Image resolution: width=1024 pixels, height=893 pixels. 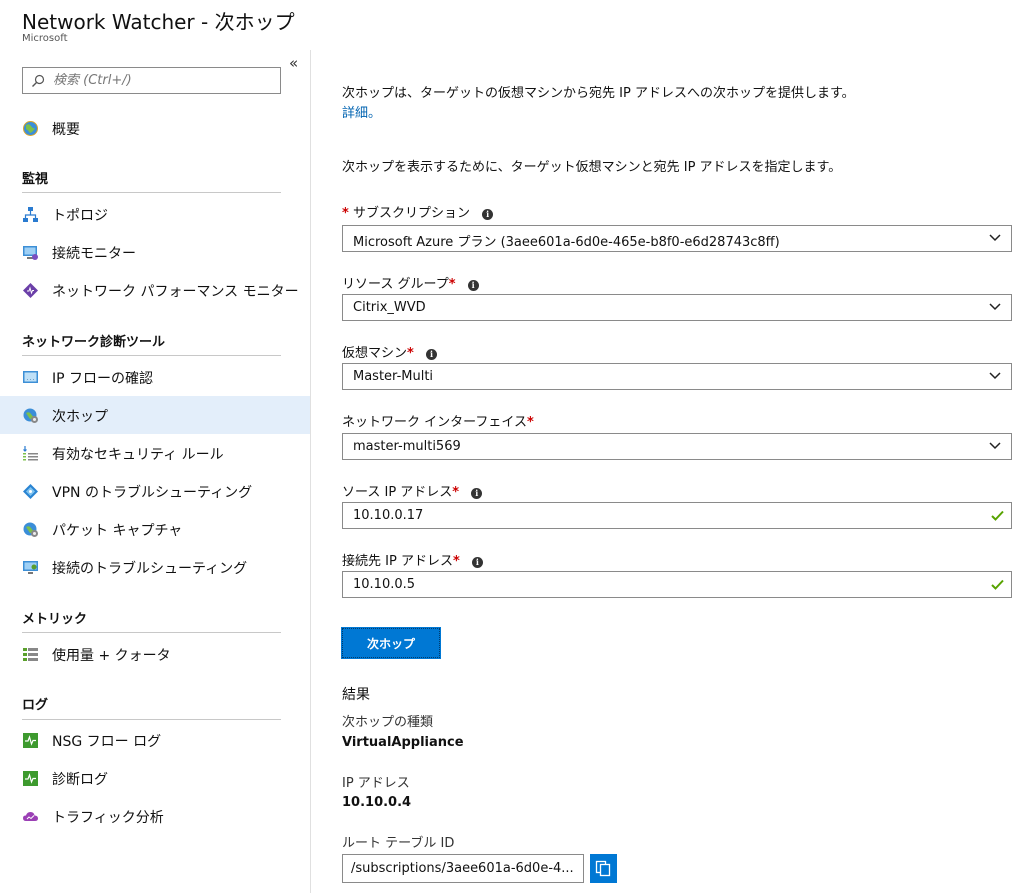 I want to click on section-diagnostic-tools: ネットワーク診断ツール, so click(x=94, y=342).